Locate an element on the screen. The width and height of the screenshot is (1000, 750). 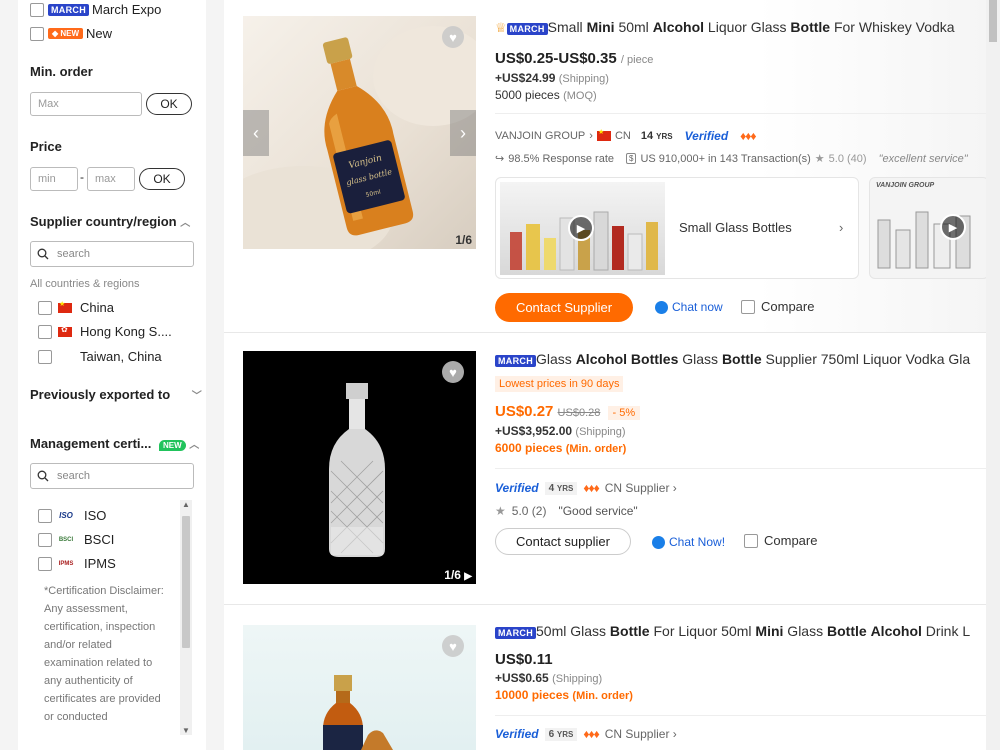
filter-new: ◆ NEW New is located at coordinates (71, 33).